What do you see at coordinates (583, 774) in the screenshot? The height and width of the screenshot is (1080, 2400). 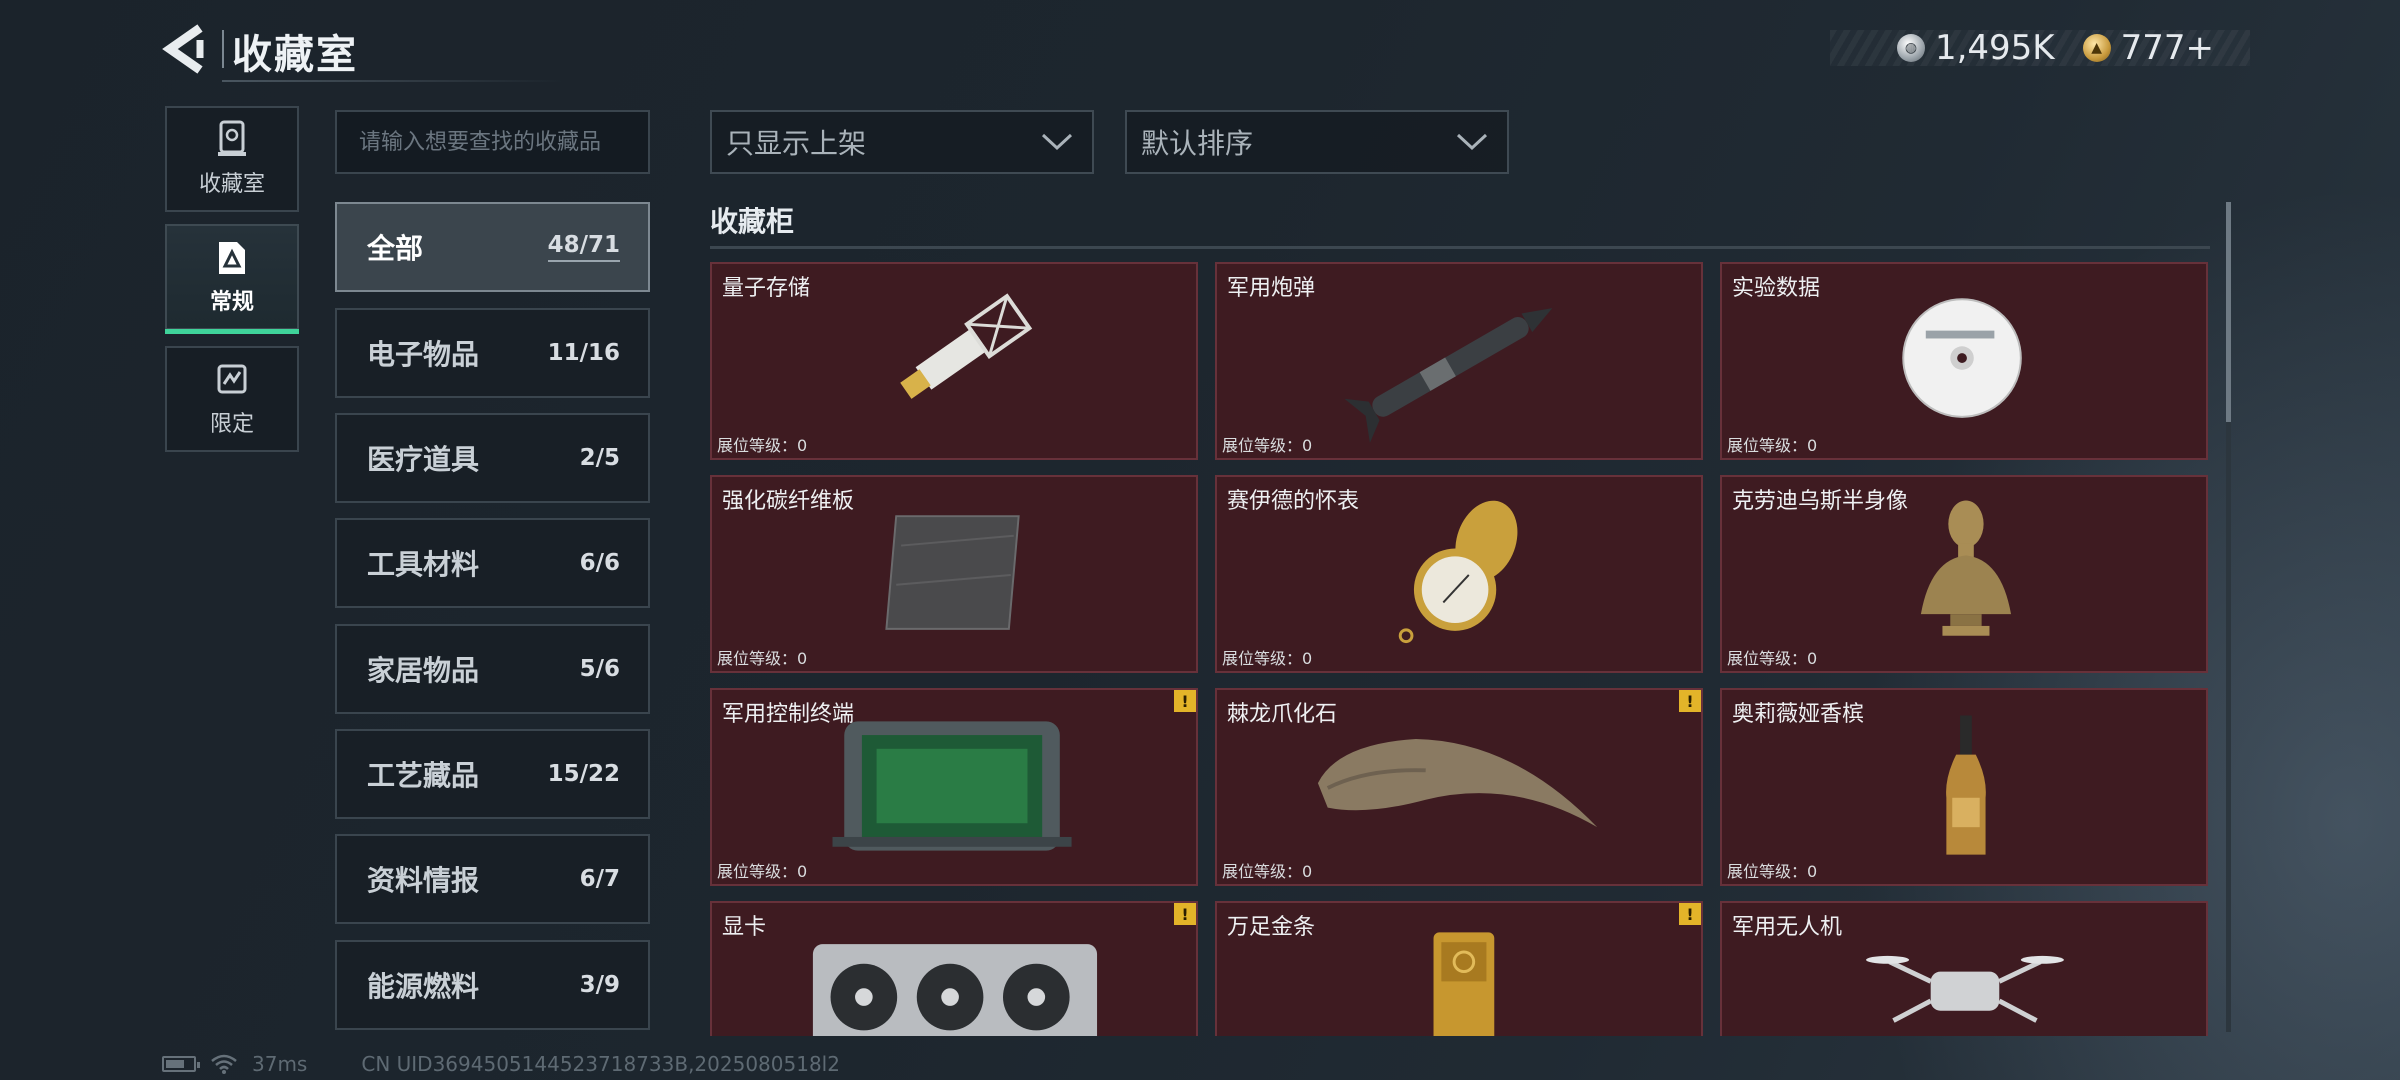 I see `category-count: 15/22` at bounding box center [583, 774].